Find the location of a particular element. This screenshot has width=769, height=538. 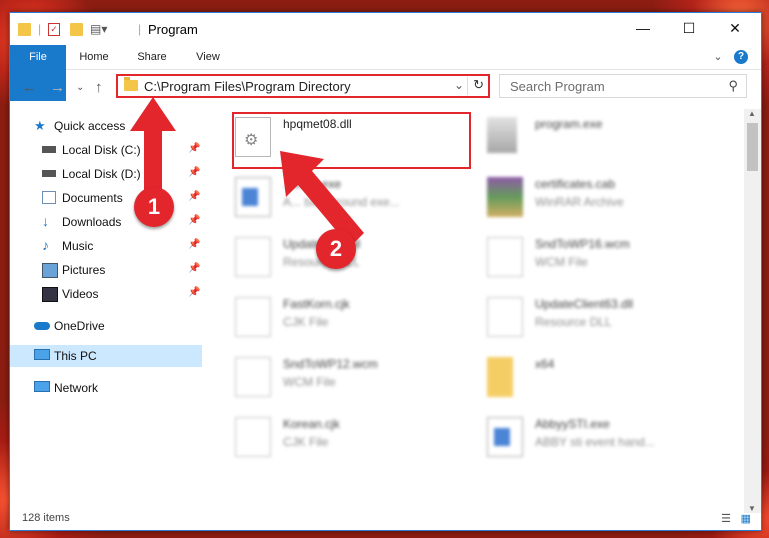

file-item: SndToWP12.wcm WCM File is located at coordinates (345, 379).